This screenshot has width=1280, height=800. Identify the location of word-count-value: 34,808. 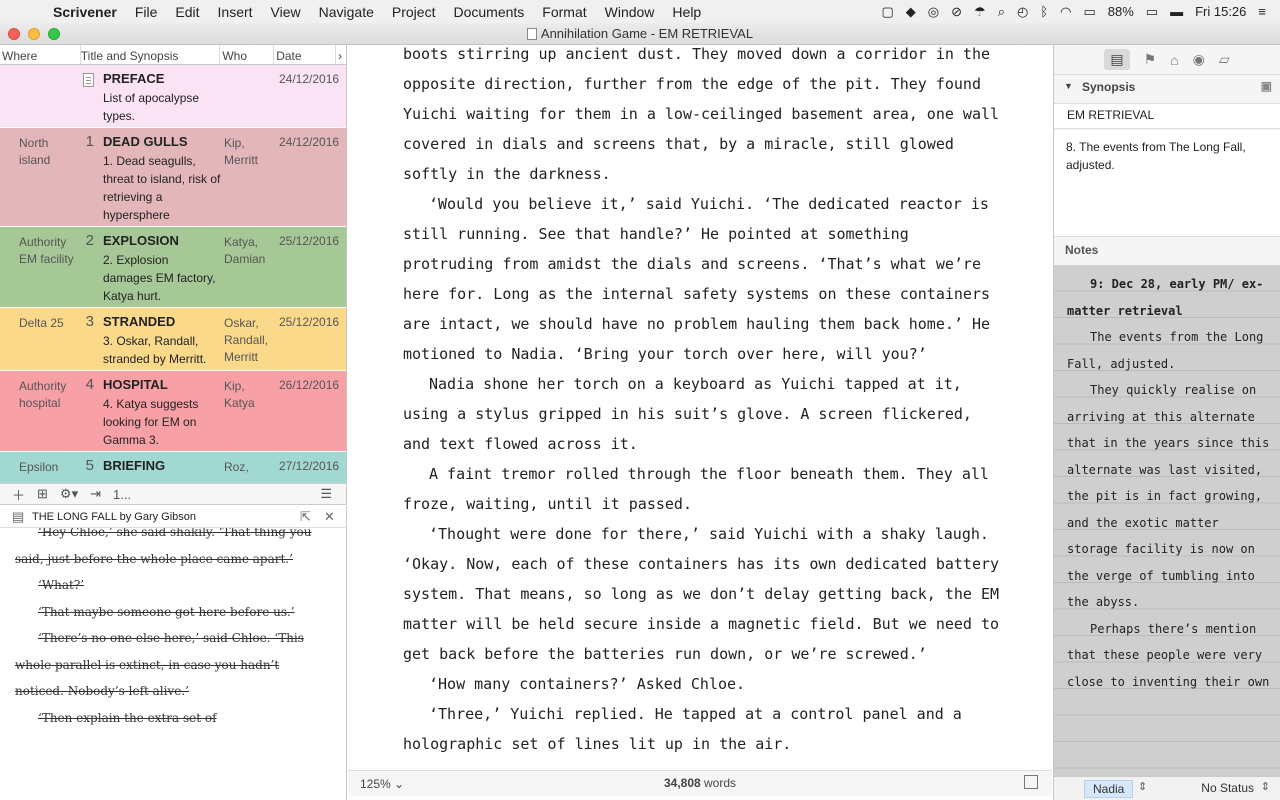
(682, 783).